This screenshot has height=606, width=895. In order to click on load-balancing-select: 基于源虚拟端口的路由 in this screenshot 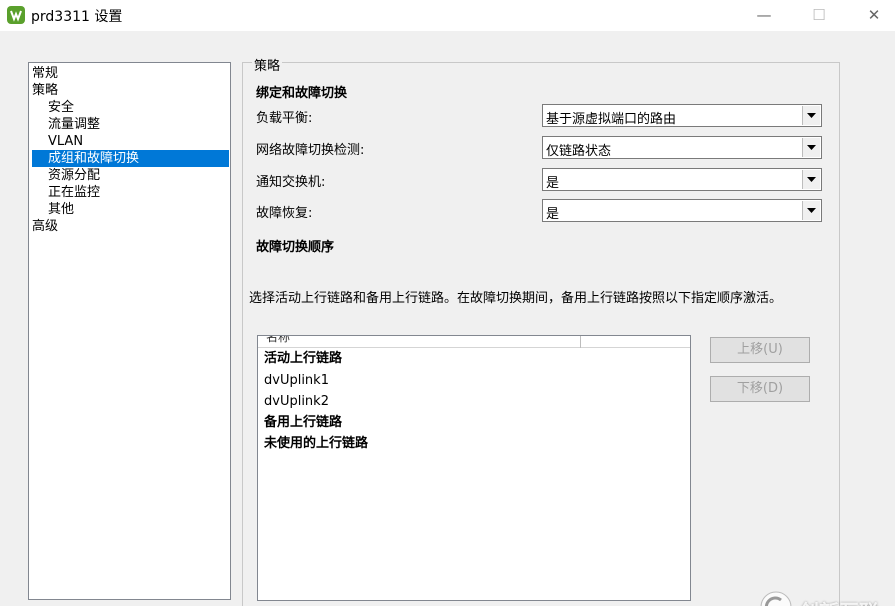, I will do `click(682, 115)`.